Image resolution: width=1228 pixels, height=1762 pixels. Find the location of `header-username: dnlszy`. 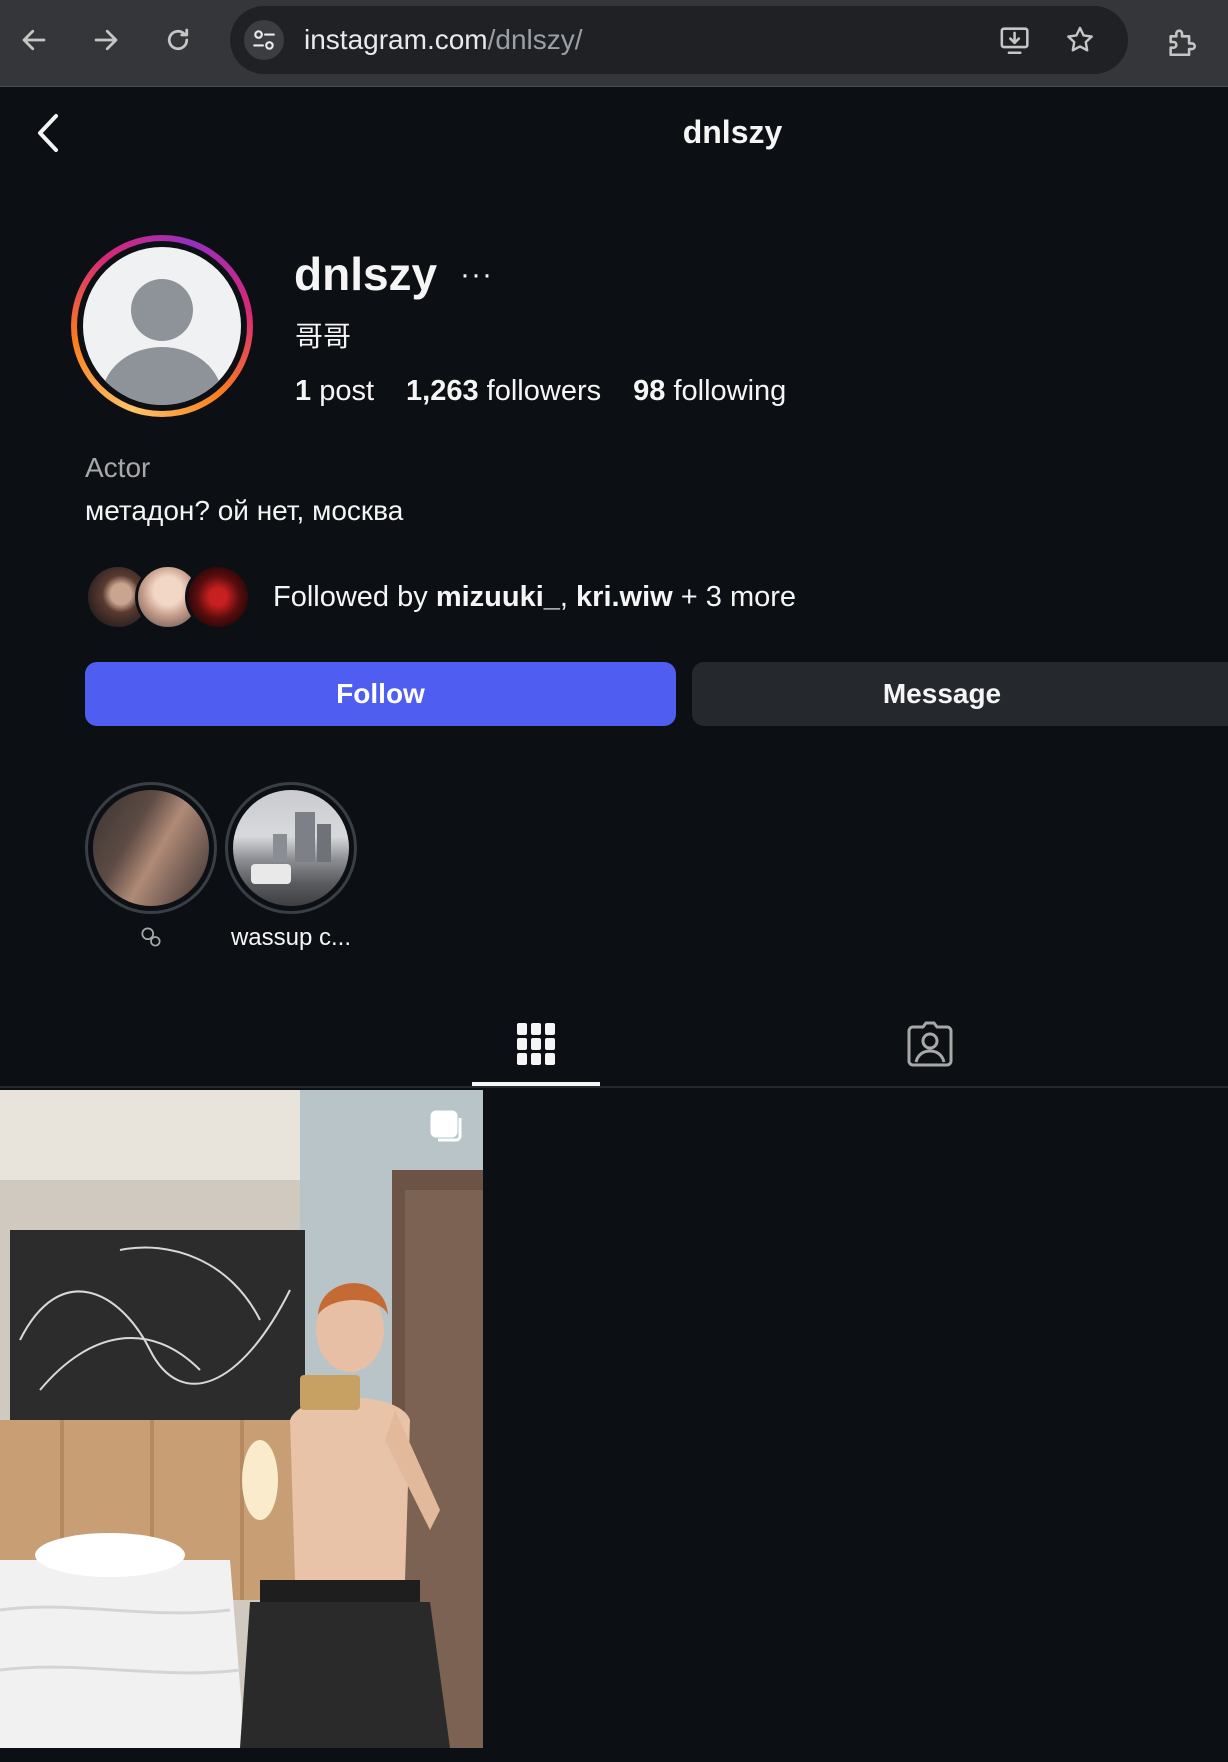

header-username: dnlszy is located at coordinates (732, 132).